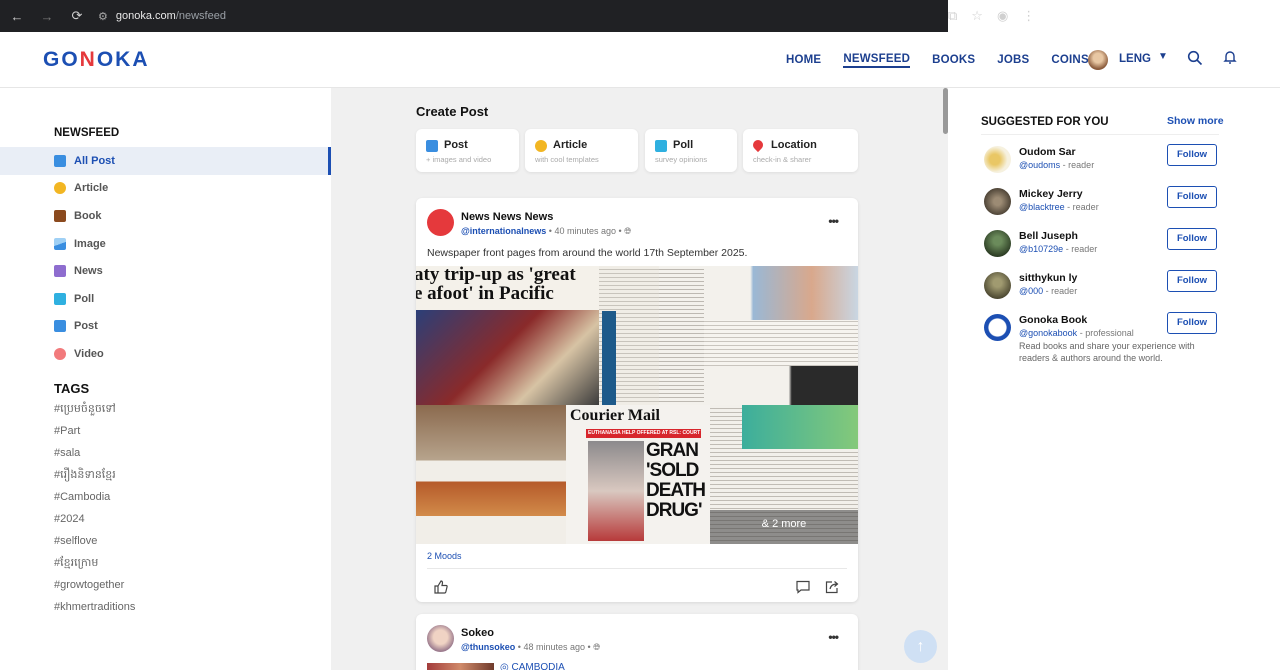 Image resolution: width=1280 pixels, height=670 pixels. Describe the element at coordinates (165, 189) in the screenshot. I see `sidebar-item-article: Article` at that location.